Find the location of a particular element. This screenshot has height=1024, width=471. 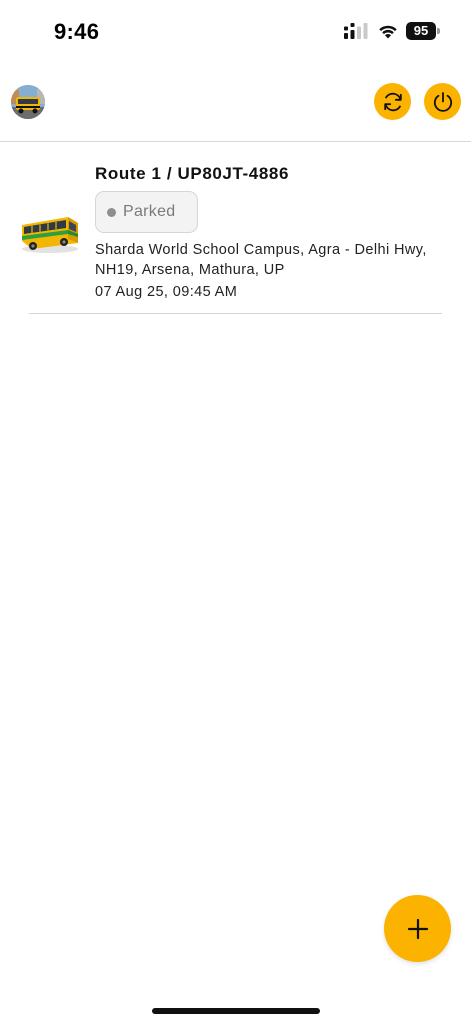

battery-indicator: 95 is located at coordinates (423, 31).